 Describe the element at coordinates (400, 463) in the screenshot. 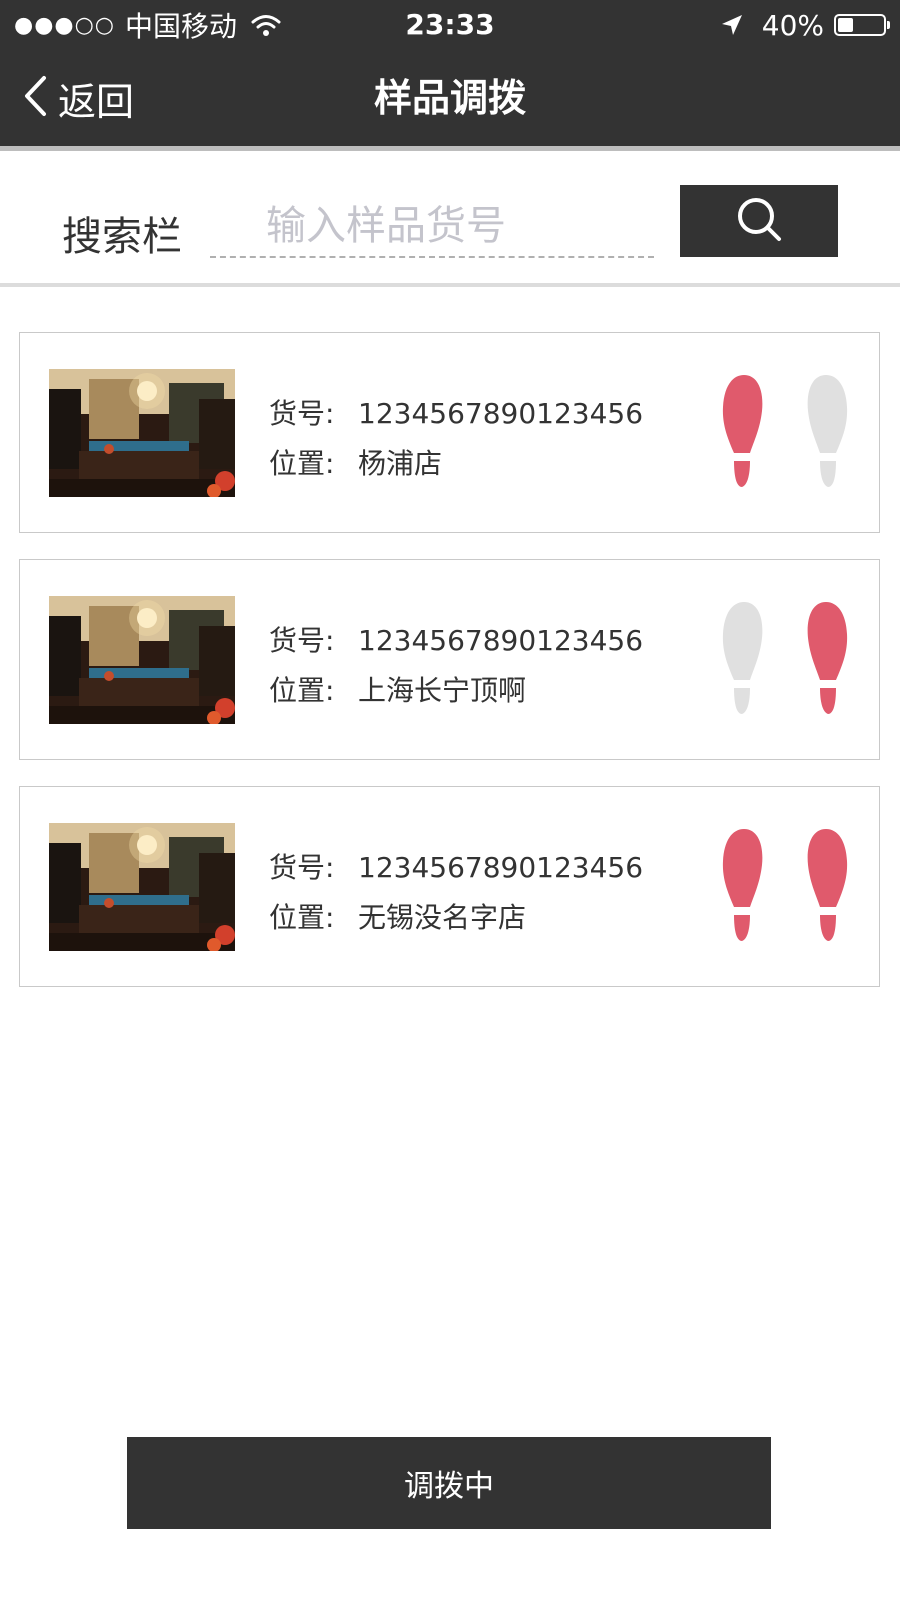

I see `location-value: 杨浦店` at that location.